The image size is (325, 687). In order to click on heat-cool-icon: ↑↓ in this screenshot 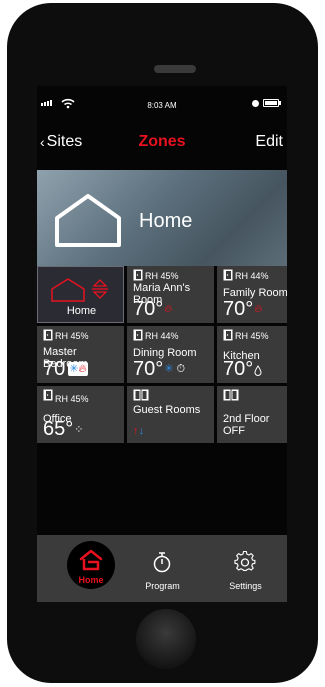, I will do `click(138, 431)`.